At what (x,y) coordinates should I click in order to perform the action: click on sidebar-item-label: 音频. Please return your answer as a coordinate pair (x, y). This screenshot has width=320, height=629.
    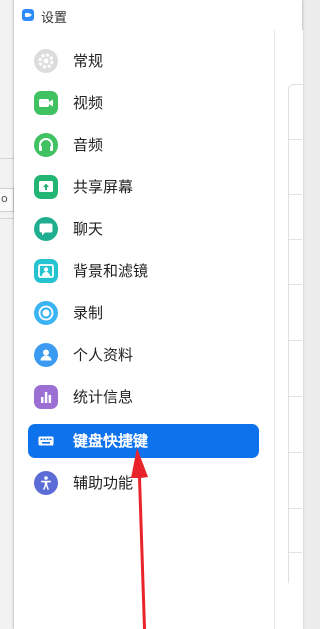
    Looking at the image, I should click on (88, 145).